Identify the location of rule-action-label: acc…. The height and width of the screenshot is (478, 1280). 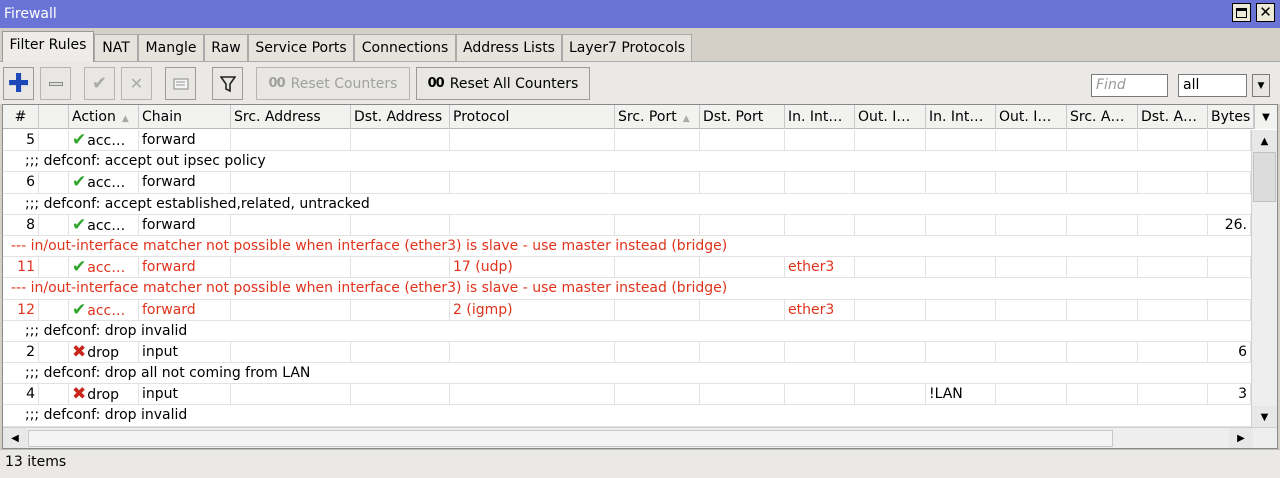
(106, 268).